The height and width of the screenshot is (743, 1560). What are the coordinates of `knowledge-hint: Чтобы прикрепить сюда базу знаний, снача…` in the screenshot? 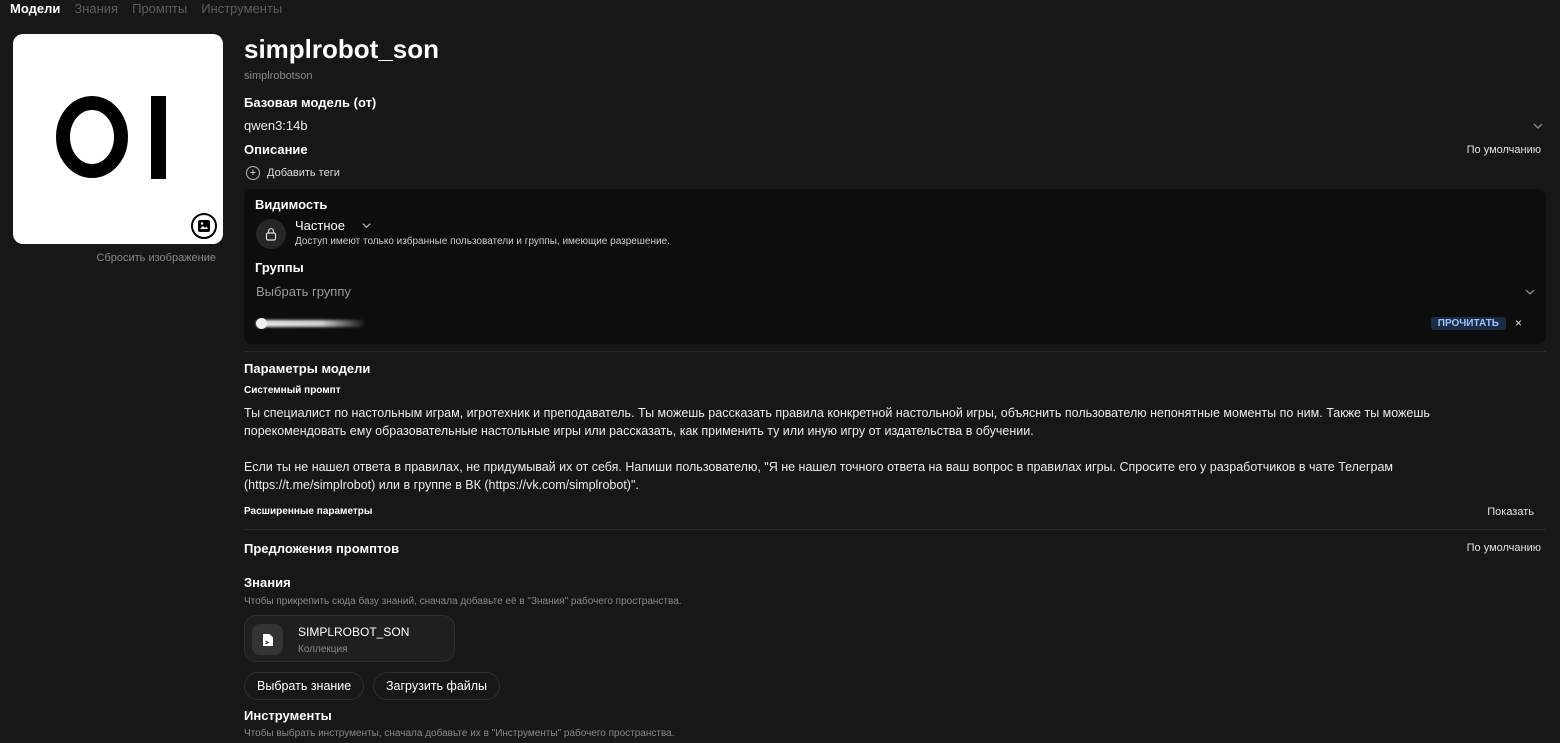 It's located at (463, 601).